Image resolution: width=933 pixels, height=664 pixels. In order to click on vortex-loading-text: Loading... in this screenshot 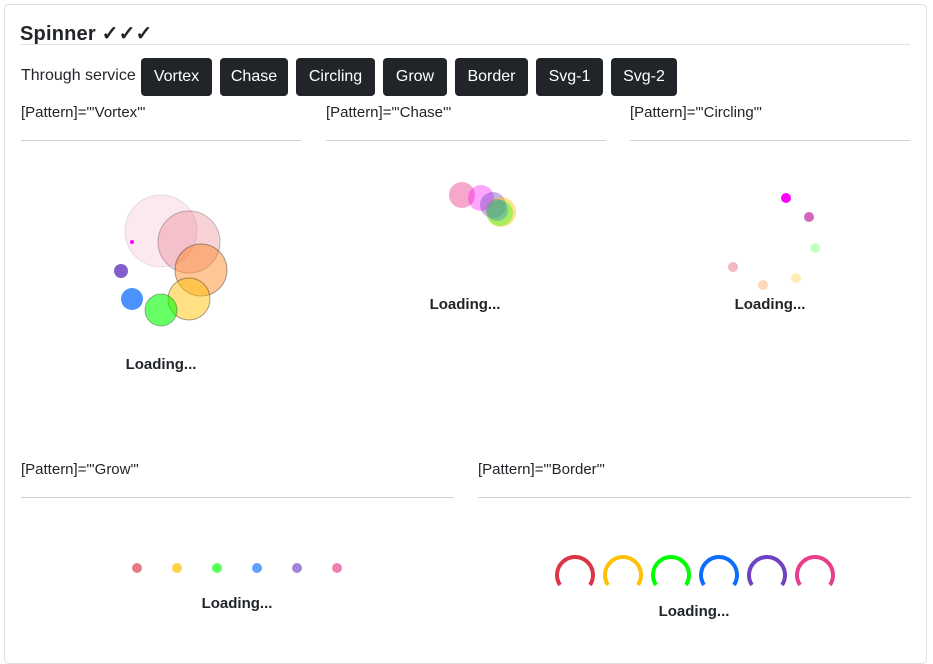, I will do `click(161, 364)`.